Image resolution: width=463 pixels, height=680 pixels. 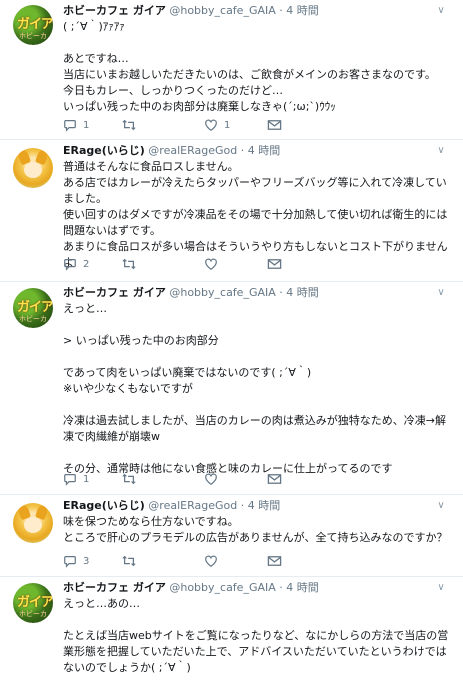 I want to click on reply-button: 2, so click(x=76, y=264).